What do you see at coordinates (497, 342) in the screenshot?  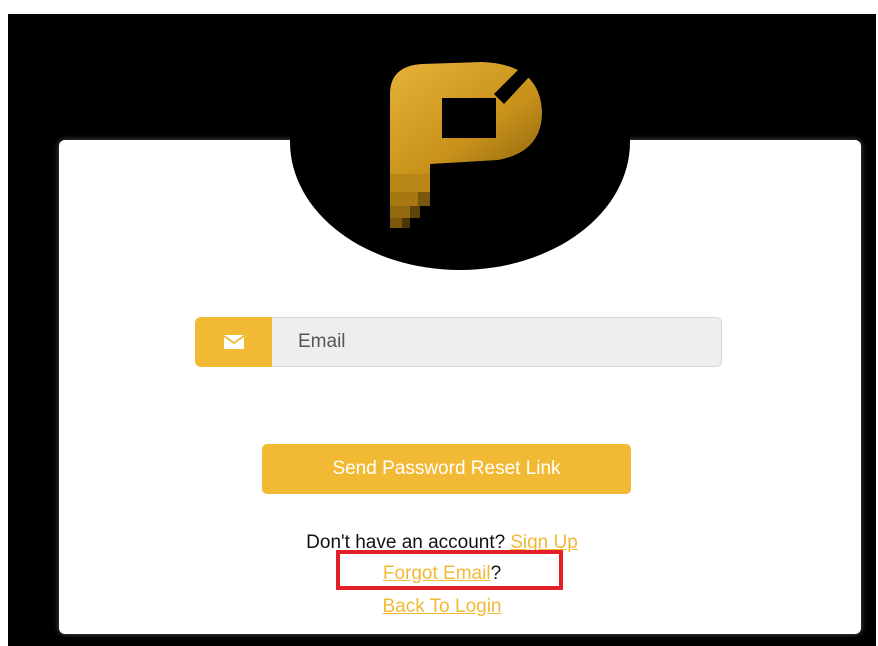 I see `email-field` at bounding box center [497, 342].